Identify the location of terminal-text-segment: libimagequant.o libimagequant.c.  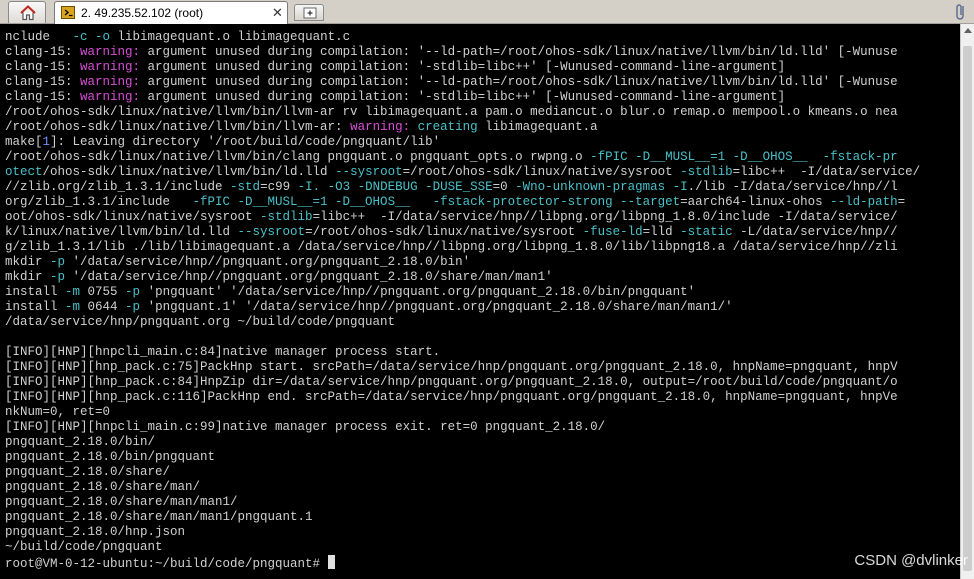
(230, 37).